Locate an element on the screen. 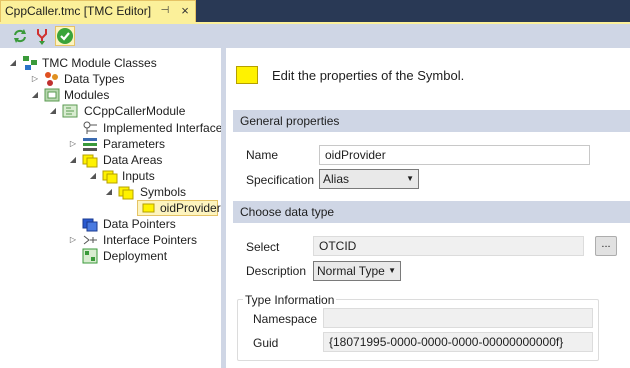  tree-item-label: Interface Pointers is located at coordinates (150, 240).